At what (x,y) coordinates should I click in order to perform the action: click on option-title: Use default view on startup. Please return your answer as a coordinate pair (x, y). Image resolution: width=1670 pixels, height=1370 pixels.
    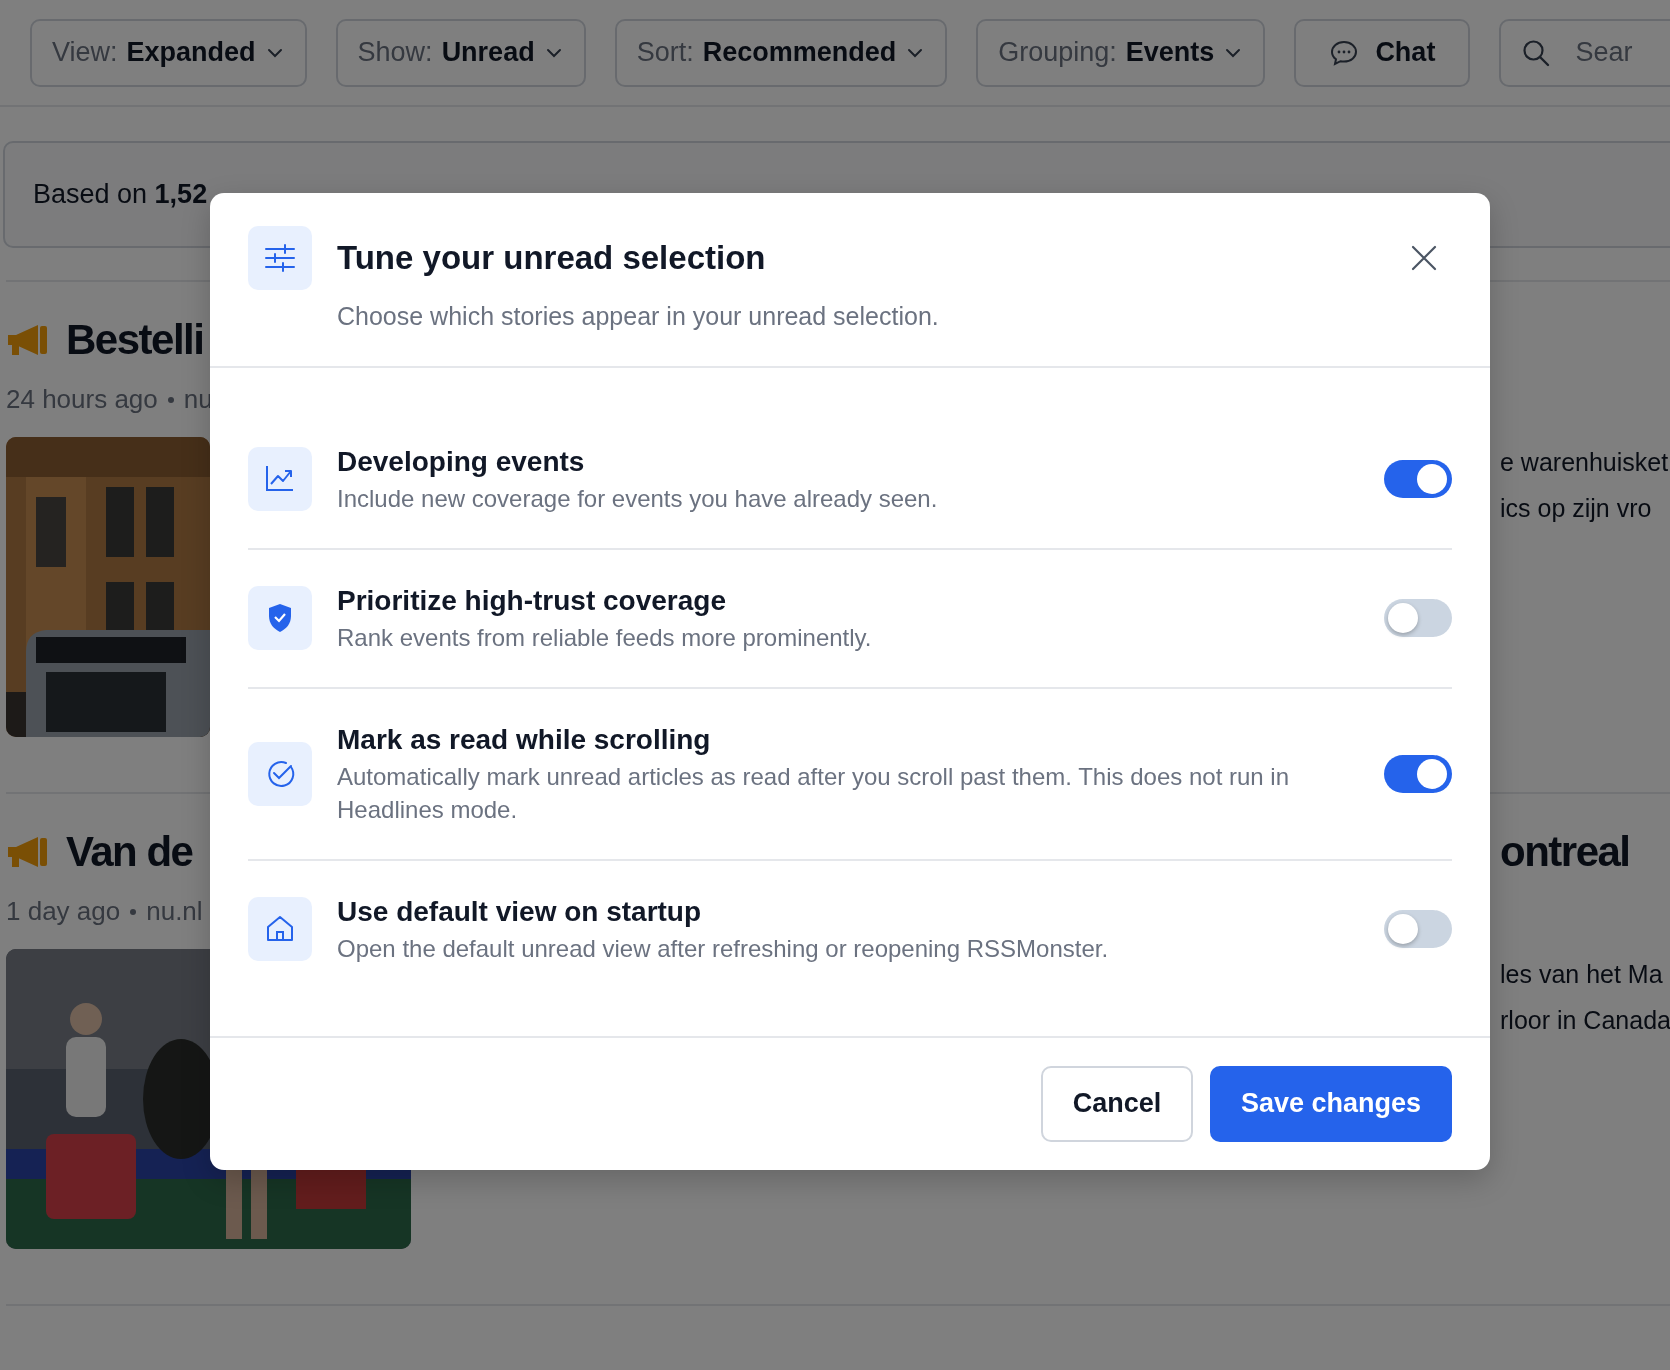
    Looking at the image, I should click on (520, 911).